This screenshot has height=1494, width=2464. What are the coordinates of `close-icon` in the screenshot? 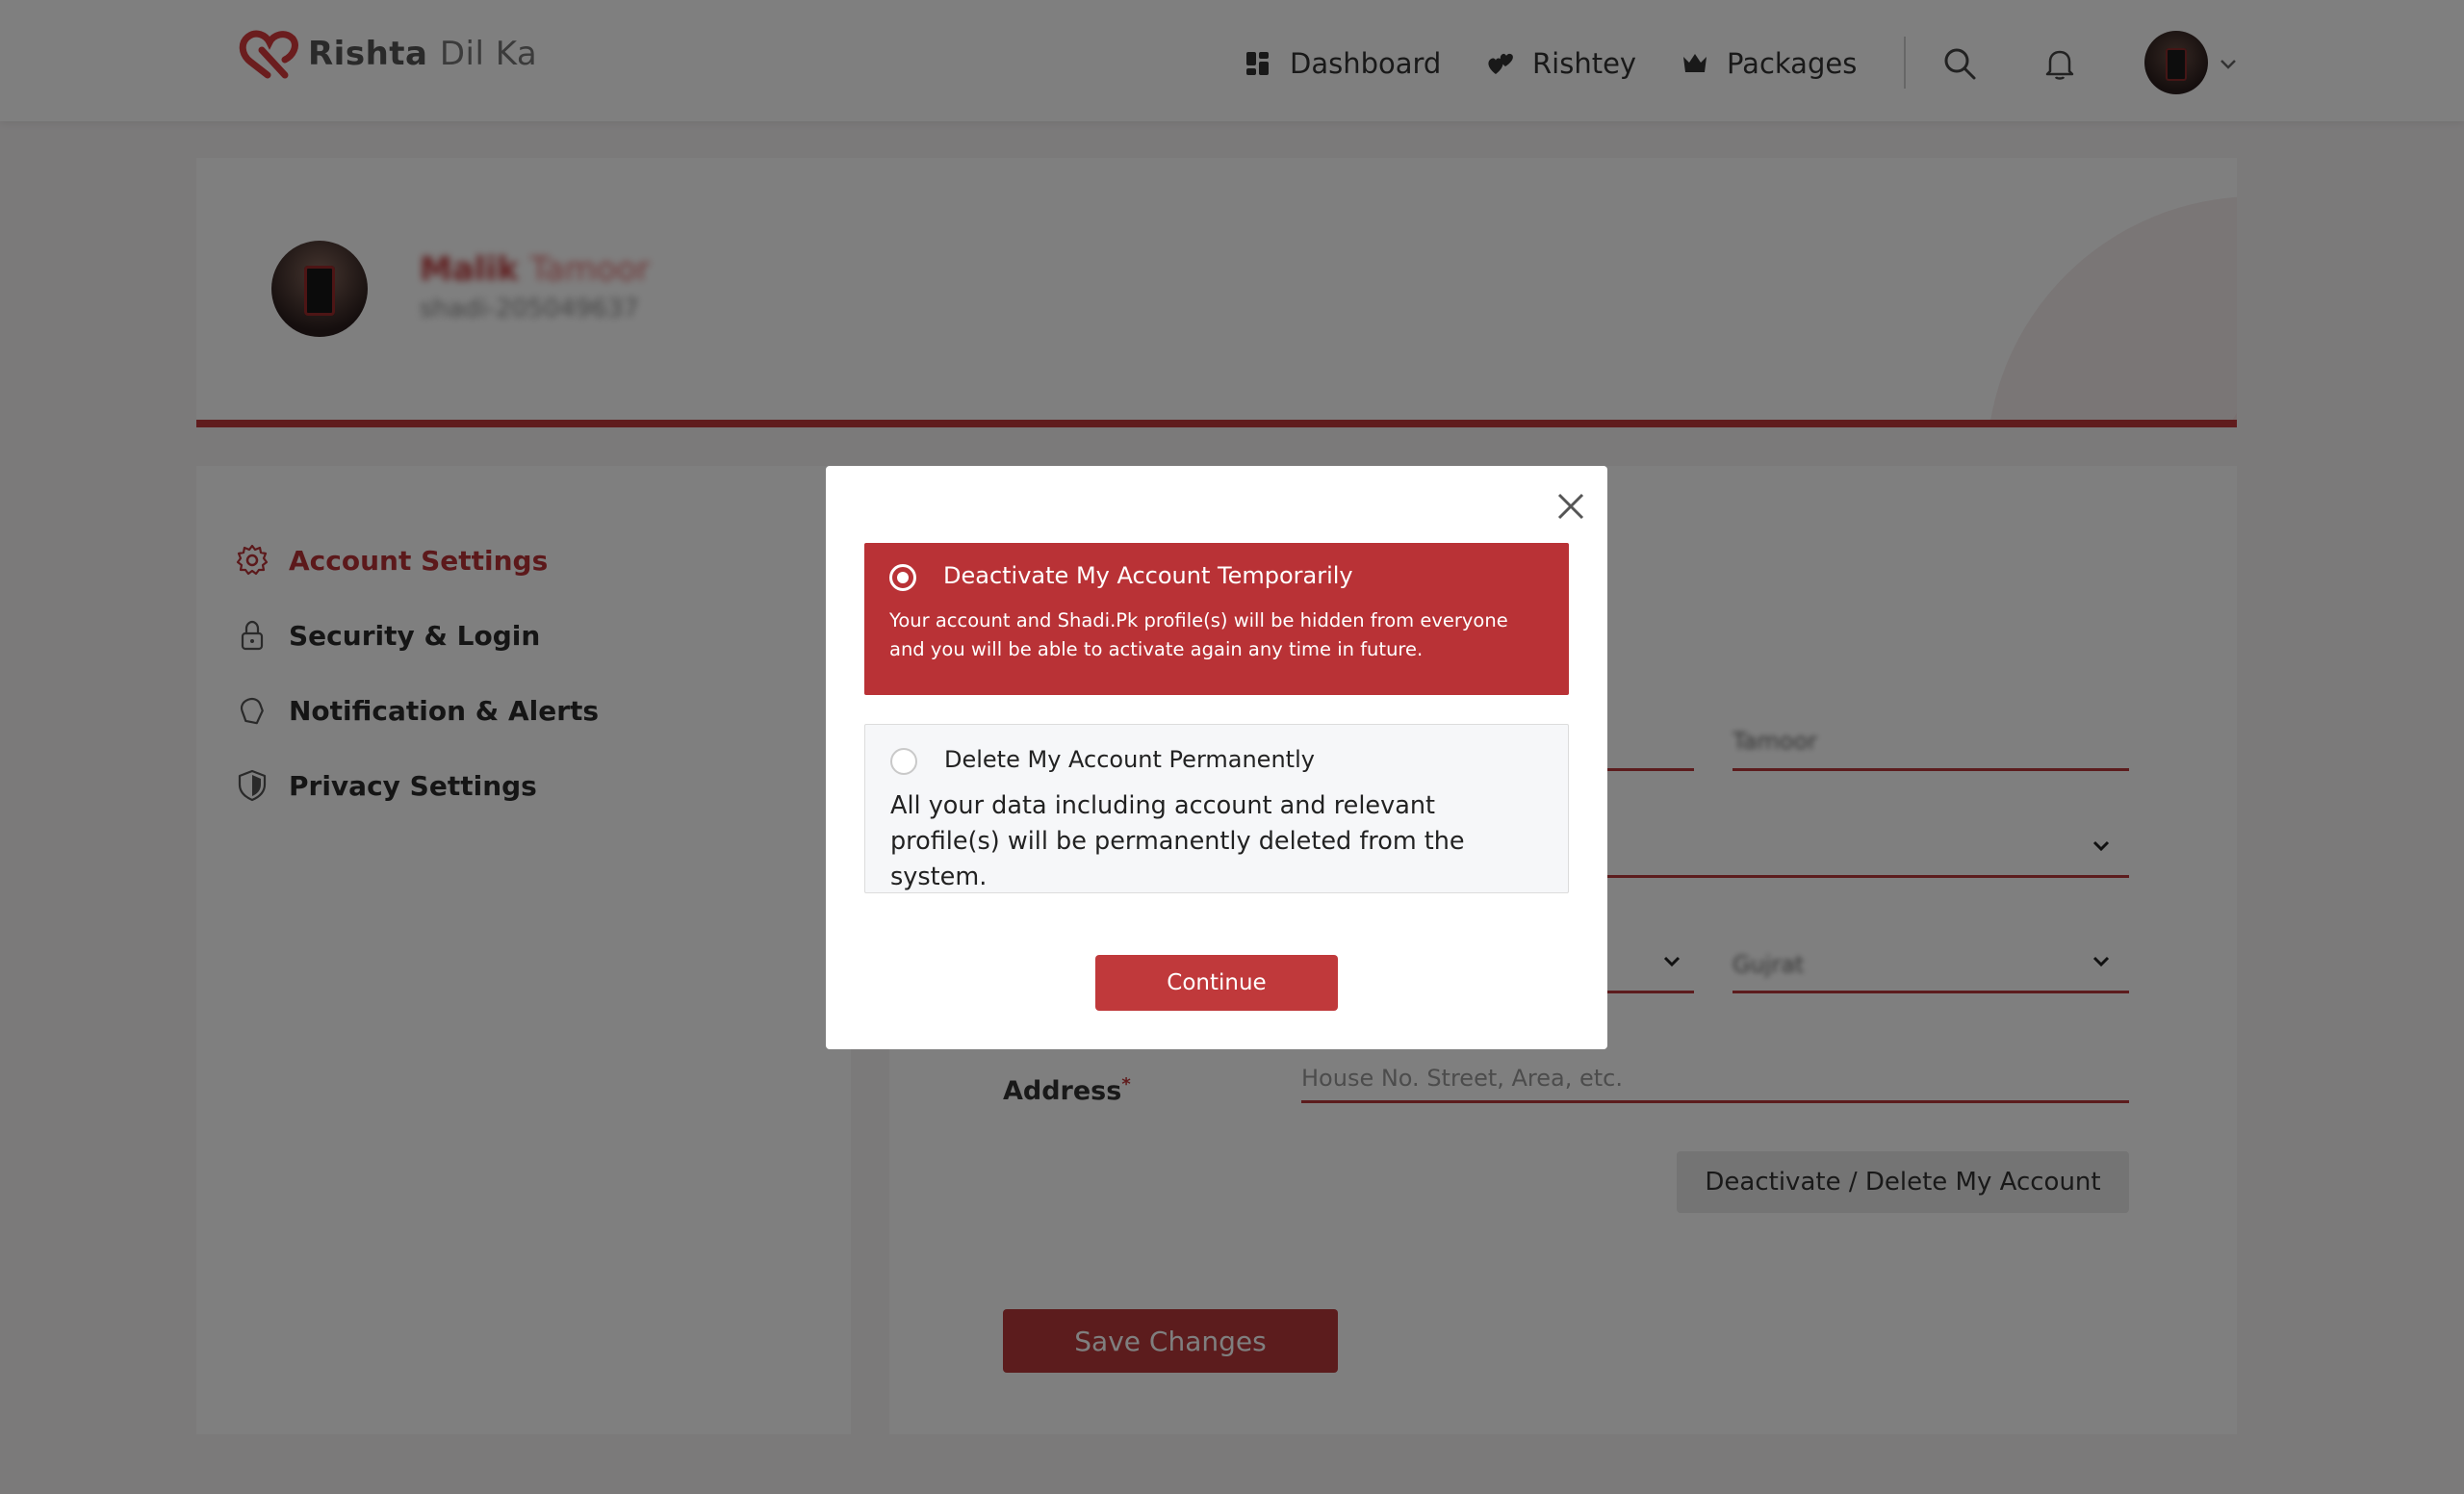 It's located at (1570, 506).